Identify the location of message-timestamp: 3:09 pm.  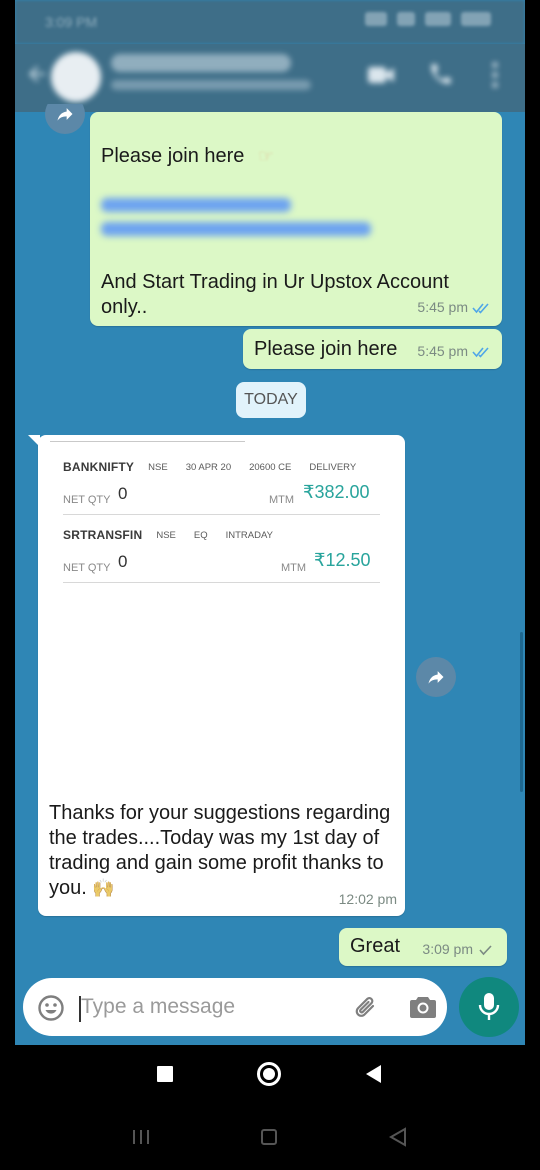
(459, 949).